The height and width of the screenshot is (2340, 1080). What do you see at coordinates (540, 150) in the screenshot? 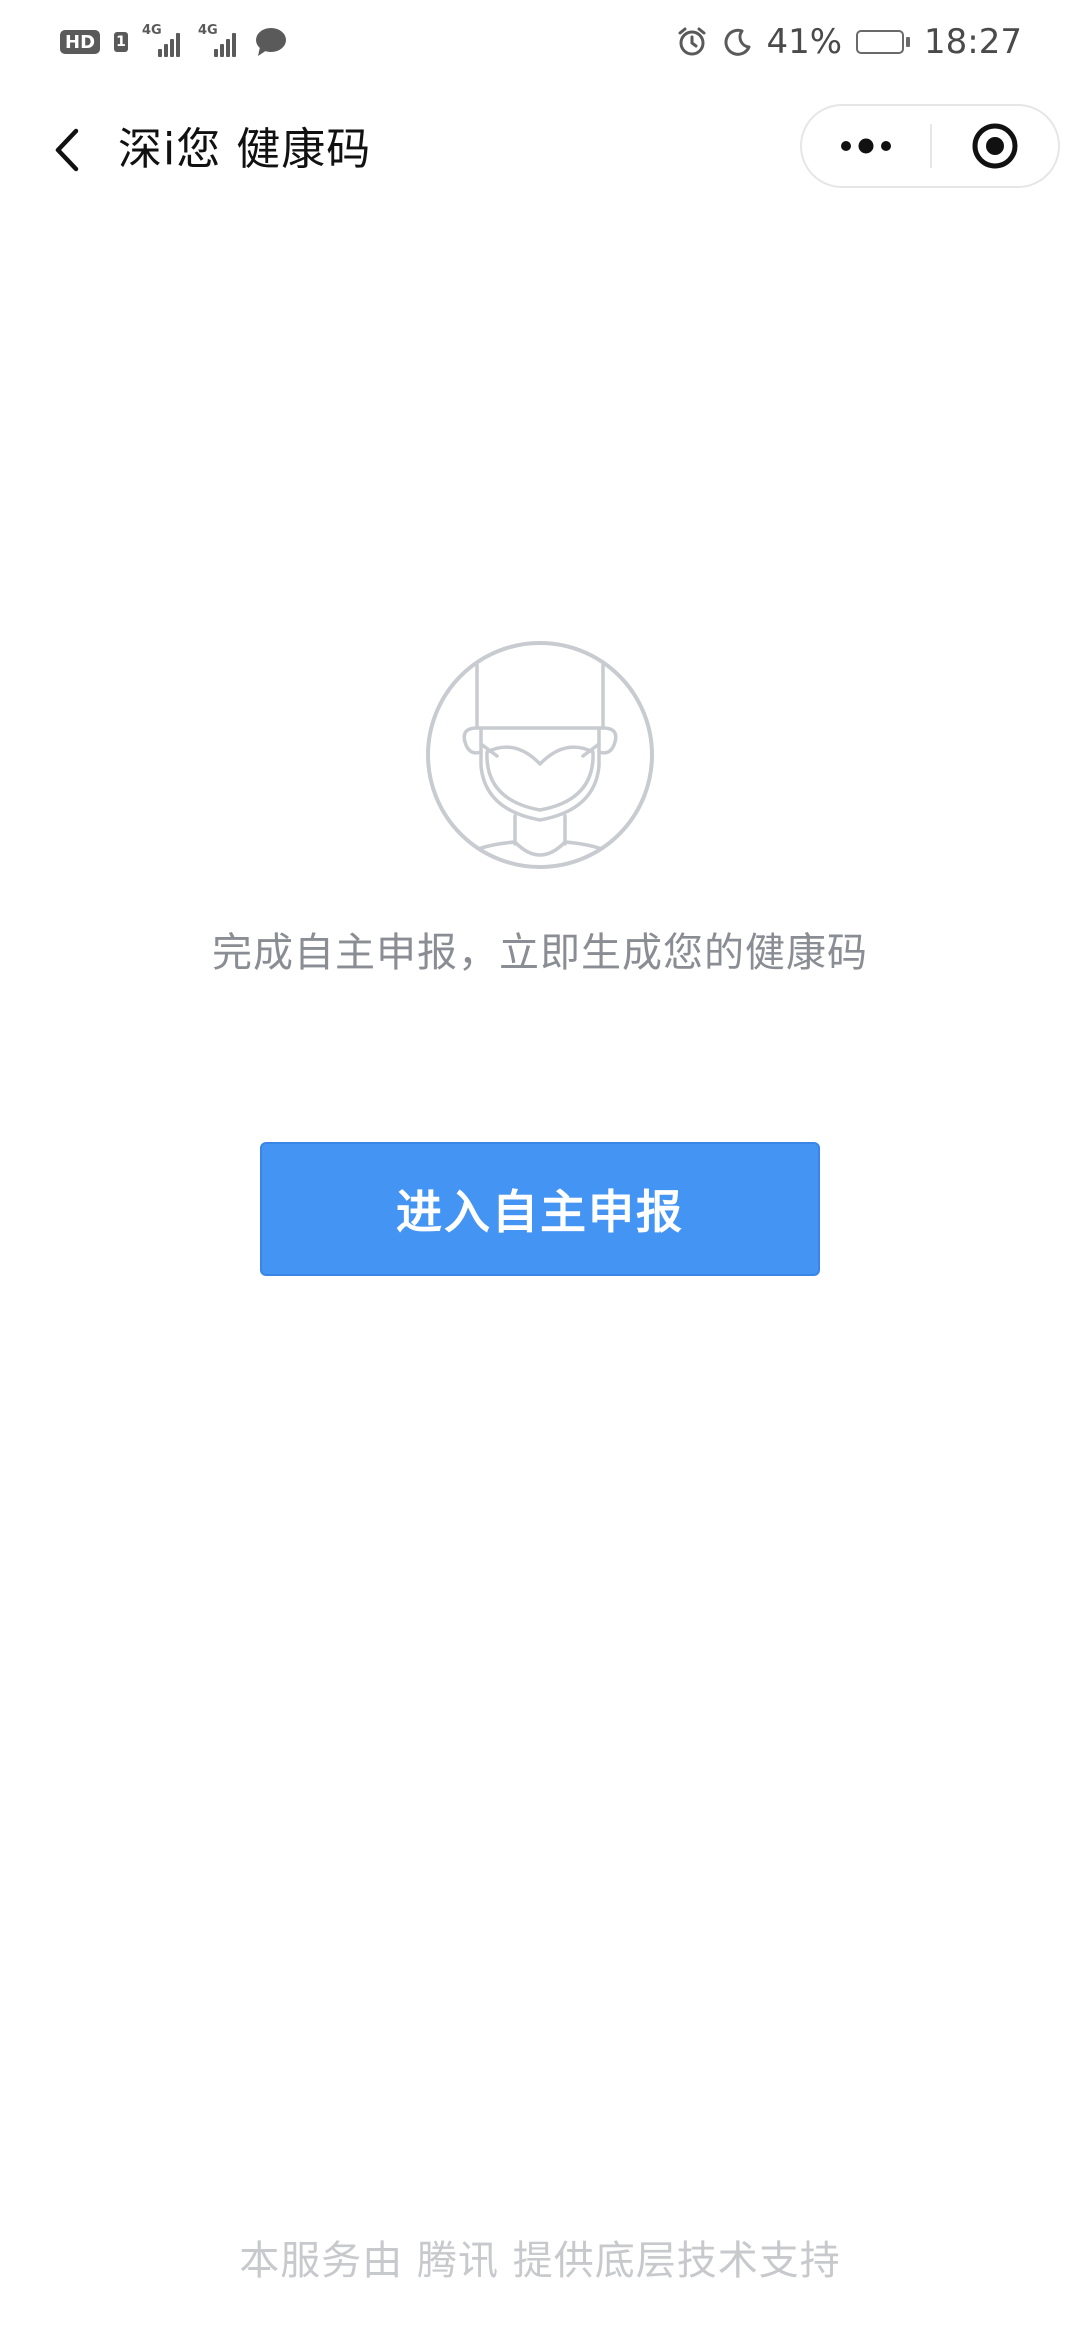
I see `nav-bar: 深i您 健康码` at bounding box center [540, 150].